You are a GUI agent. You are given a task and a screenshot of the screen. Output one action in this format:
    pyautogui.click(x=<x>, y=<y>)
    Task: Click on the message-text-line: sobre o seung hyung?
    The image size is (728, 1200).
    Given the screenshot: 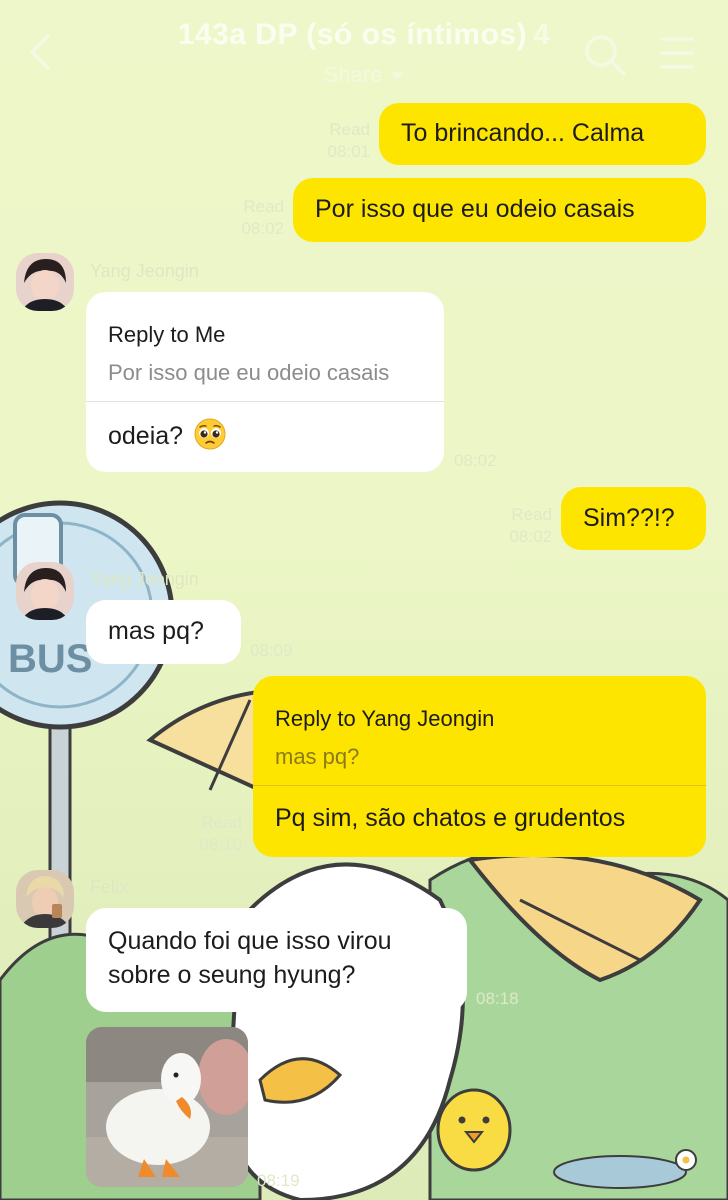 What is the action you would take?
    pyautogui.click(x=232, y=974)
    